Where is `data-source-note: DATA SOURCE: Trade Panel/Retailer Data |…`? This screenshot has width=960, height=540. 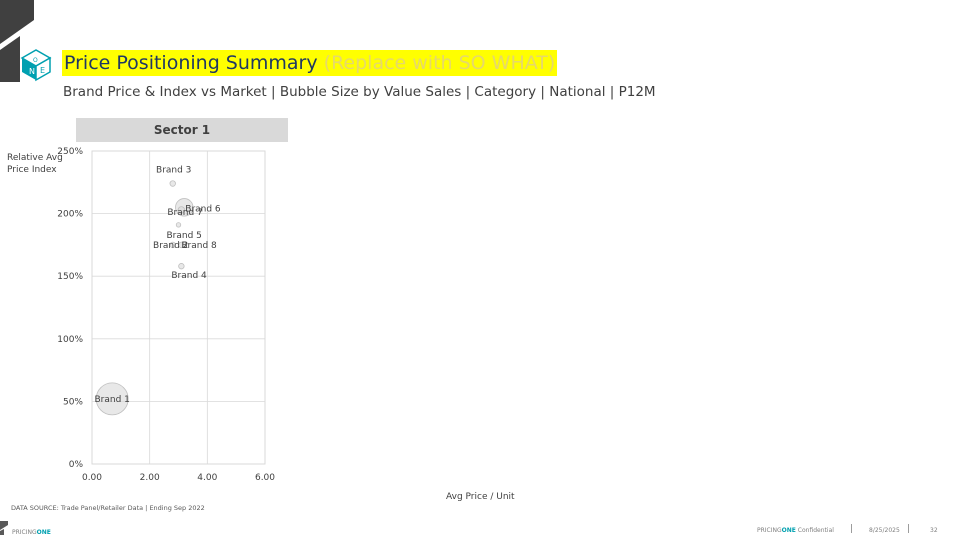 data-source-note: DATA SOURCE: Trade Panel/Retailer Data |… is located at coordinates (108, 508).